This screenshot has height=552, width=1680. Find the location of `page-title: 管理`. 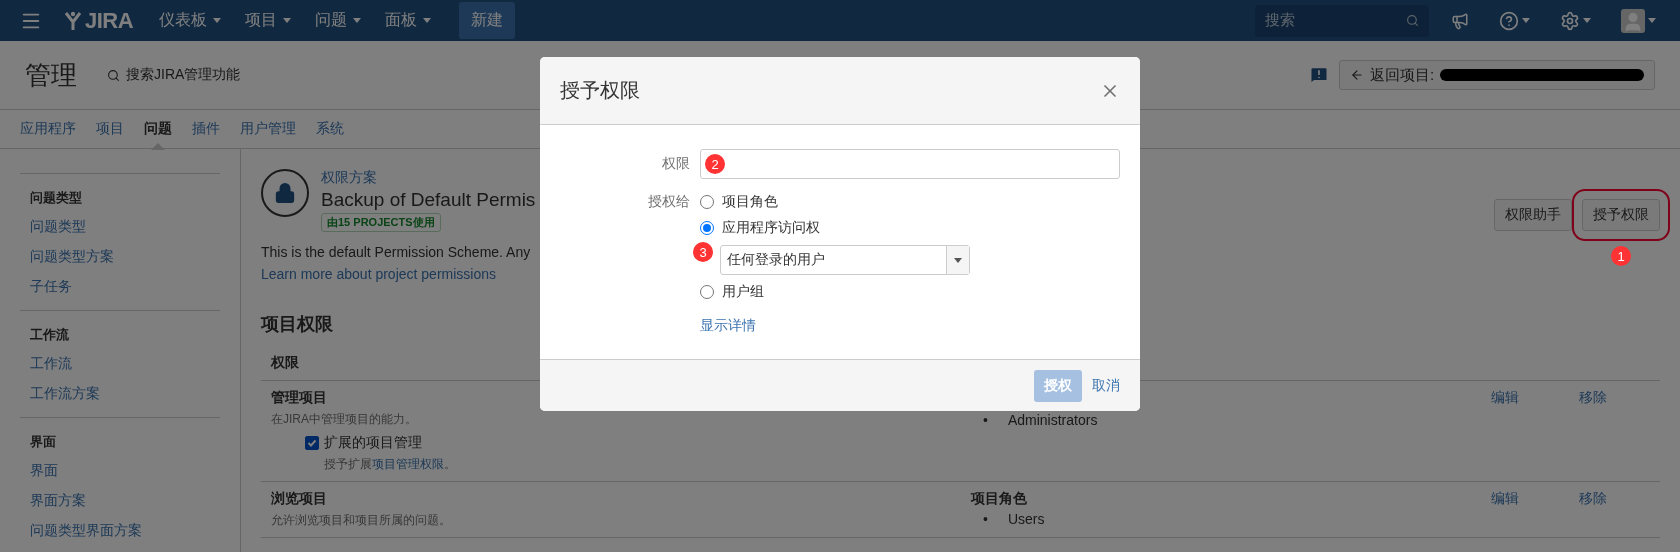

page-title: 管理 is located at coordinates (51, 75).